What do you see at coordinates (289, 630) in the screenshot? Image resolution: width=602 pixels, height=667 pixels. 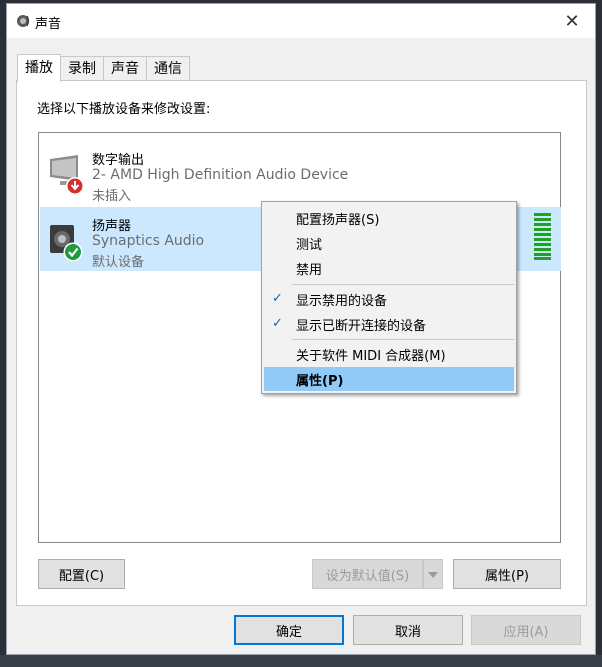 I see `ok-button: 确定` at bounding box center [289, 630].